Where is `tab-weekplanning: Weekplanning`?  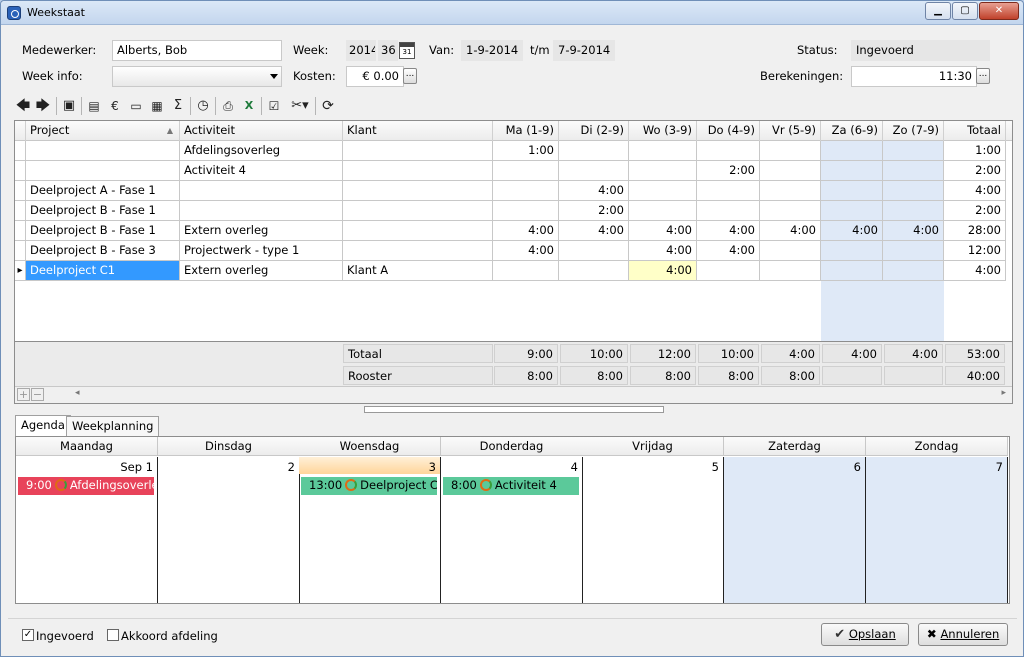
tab-weekplanning: Weekplanning is located at coordinates (113, 426).